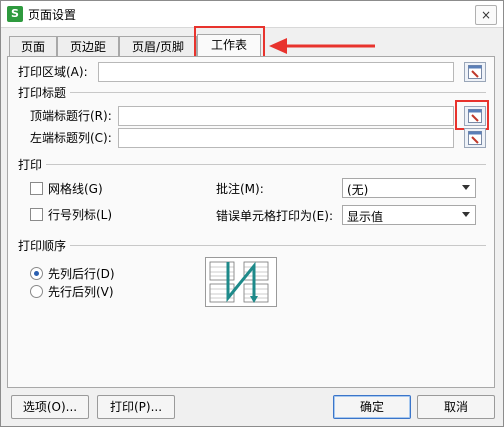  Describe the element at coordinates (42, 93) in the screenshot. I see `print-titles-heading: 打印标题` at that location.